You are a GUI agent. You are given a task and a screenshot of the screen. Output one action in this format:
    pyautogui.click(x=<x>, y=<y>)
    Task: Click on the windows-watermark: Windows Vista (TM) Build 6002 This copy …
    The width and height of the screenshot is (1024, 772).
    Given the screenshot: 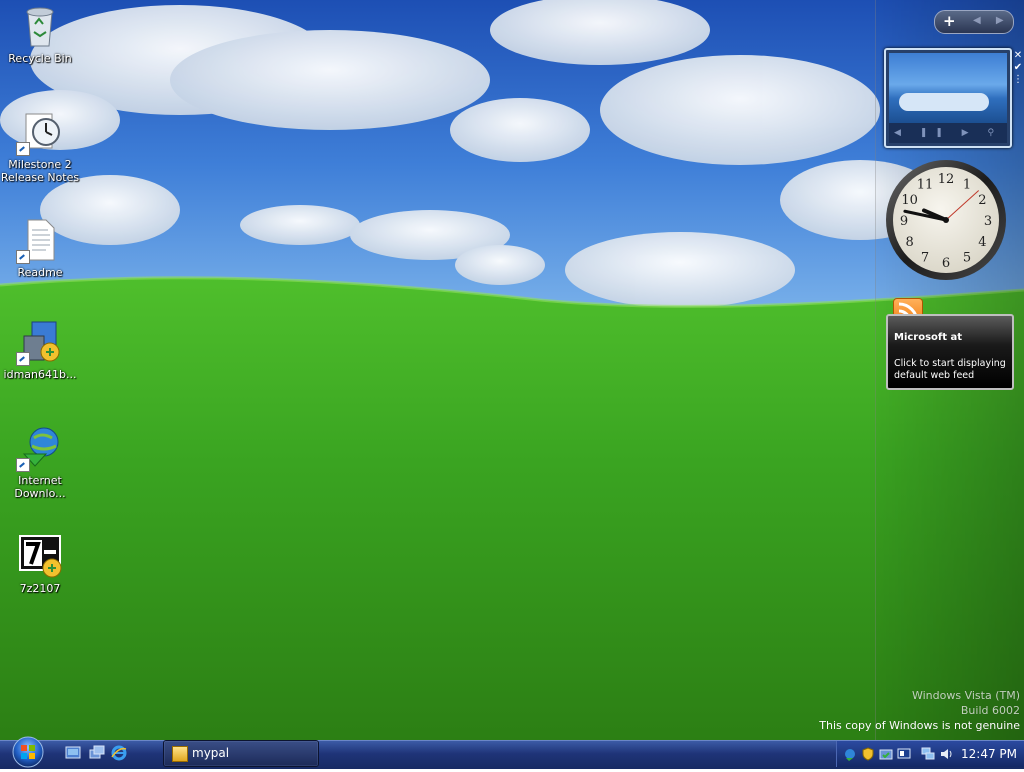 What is the action you would take?
    pyautogui.click(x=919, y=710)
    